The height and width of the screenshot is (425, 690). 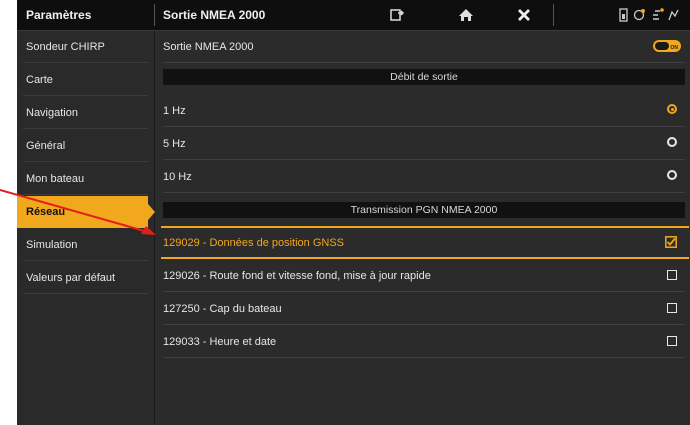 I want to click on rate-option-label: 10 Hz, so click(x=177, y=177).